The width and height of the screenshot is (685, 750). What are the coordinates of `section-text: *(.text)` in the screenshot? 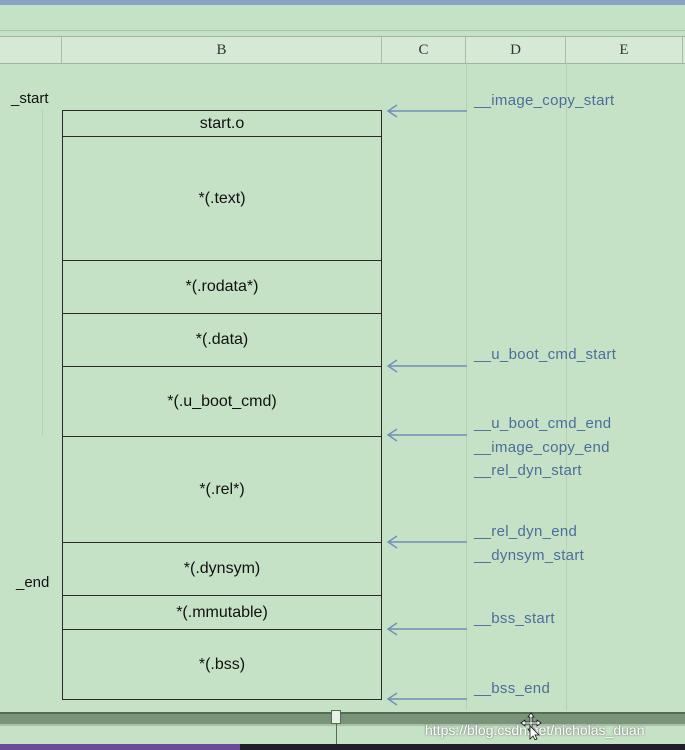 It's located at (222, 198).